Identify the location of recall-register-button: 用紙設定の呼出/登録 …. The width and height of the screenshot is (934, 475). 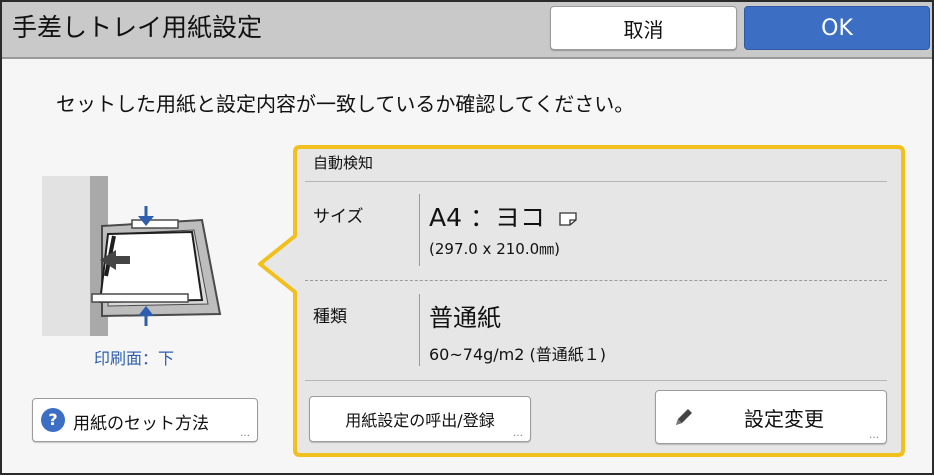
(420, 419).